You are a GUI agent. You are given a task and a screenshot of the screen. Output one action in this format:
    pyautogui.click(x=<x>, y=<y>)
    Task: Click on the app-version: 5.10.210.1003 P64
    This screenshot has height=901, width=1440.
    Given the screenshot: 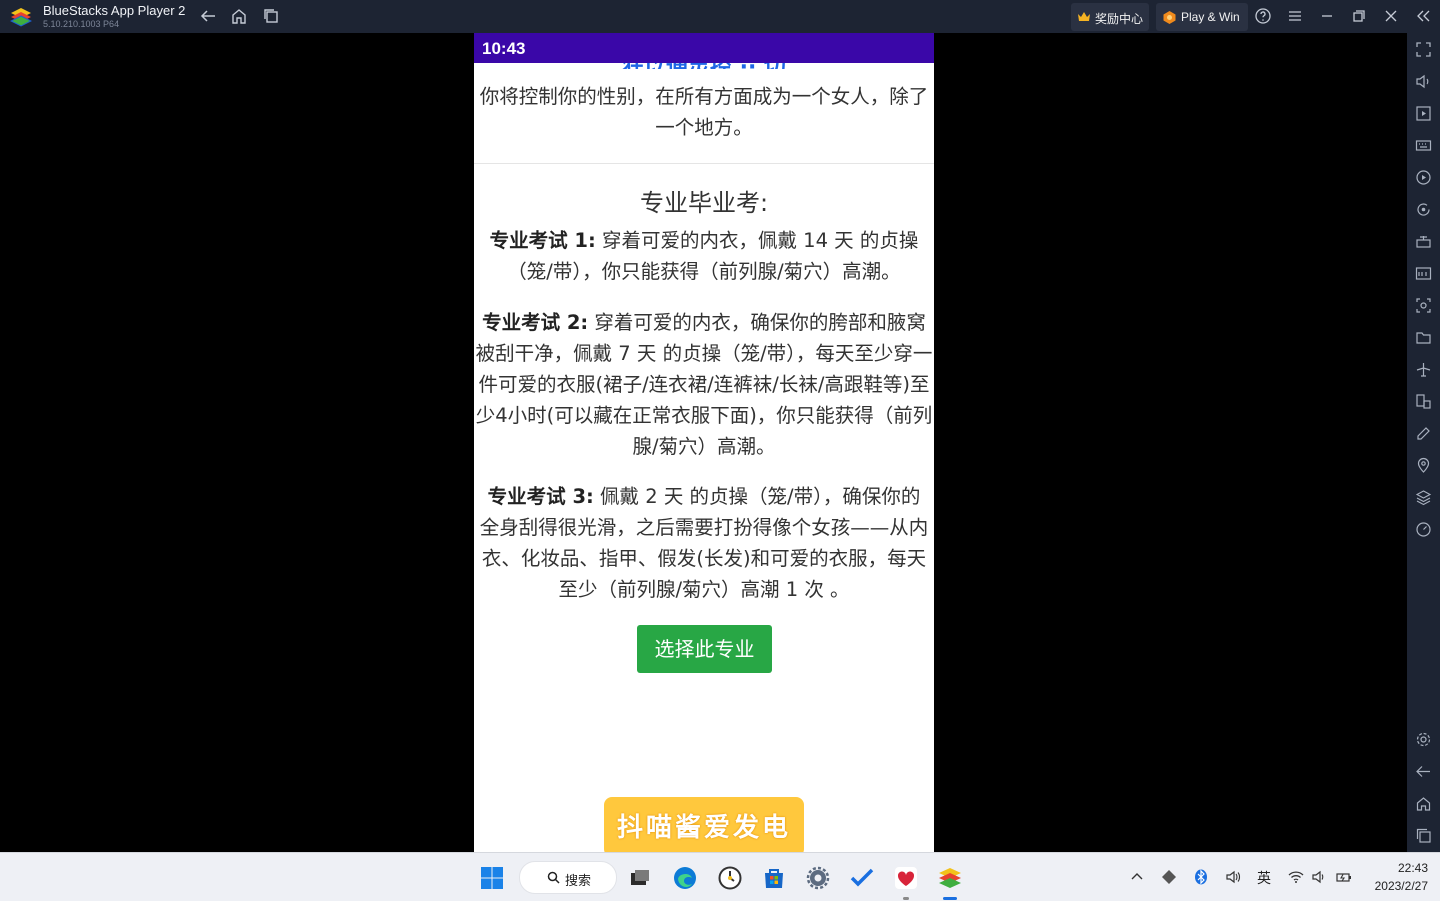 What is the action you would take?
    pyautogui.click(x=81, y=24)
    